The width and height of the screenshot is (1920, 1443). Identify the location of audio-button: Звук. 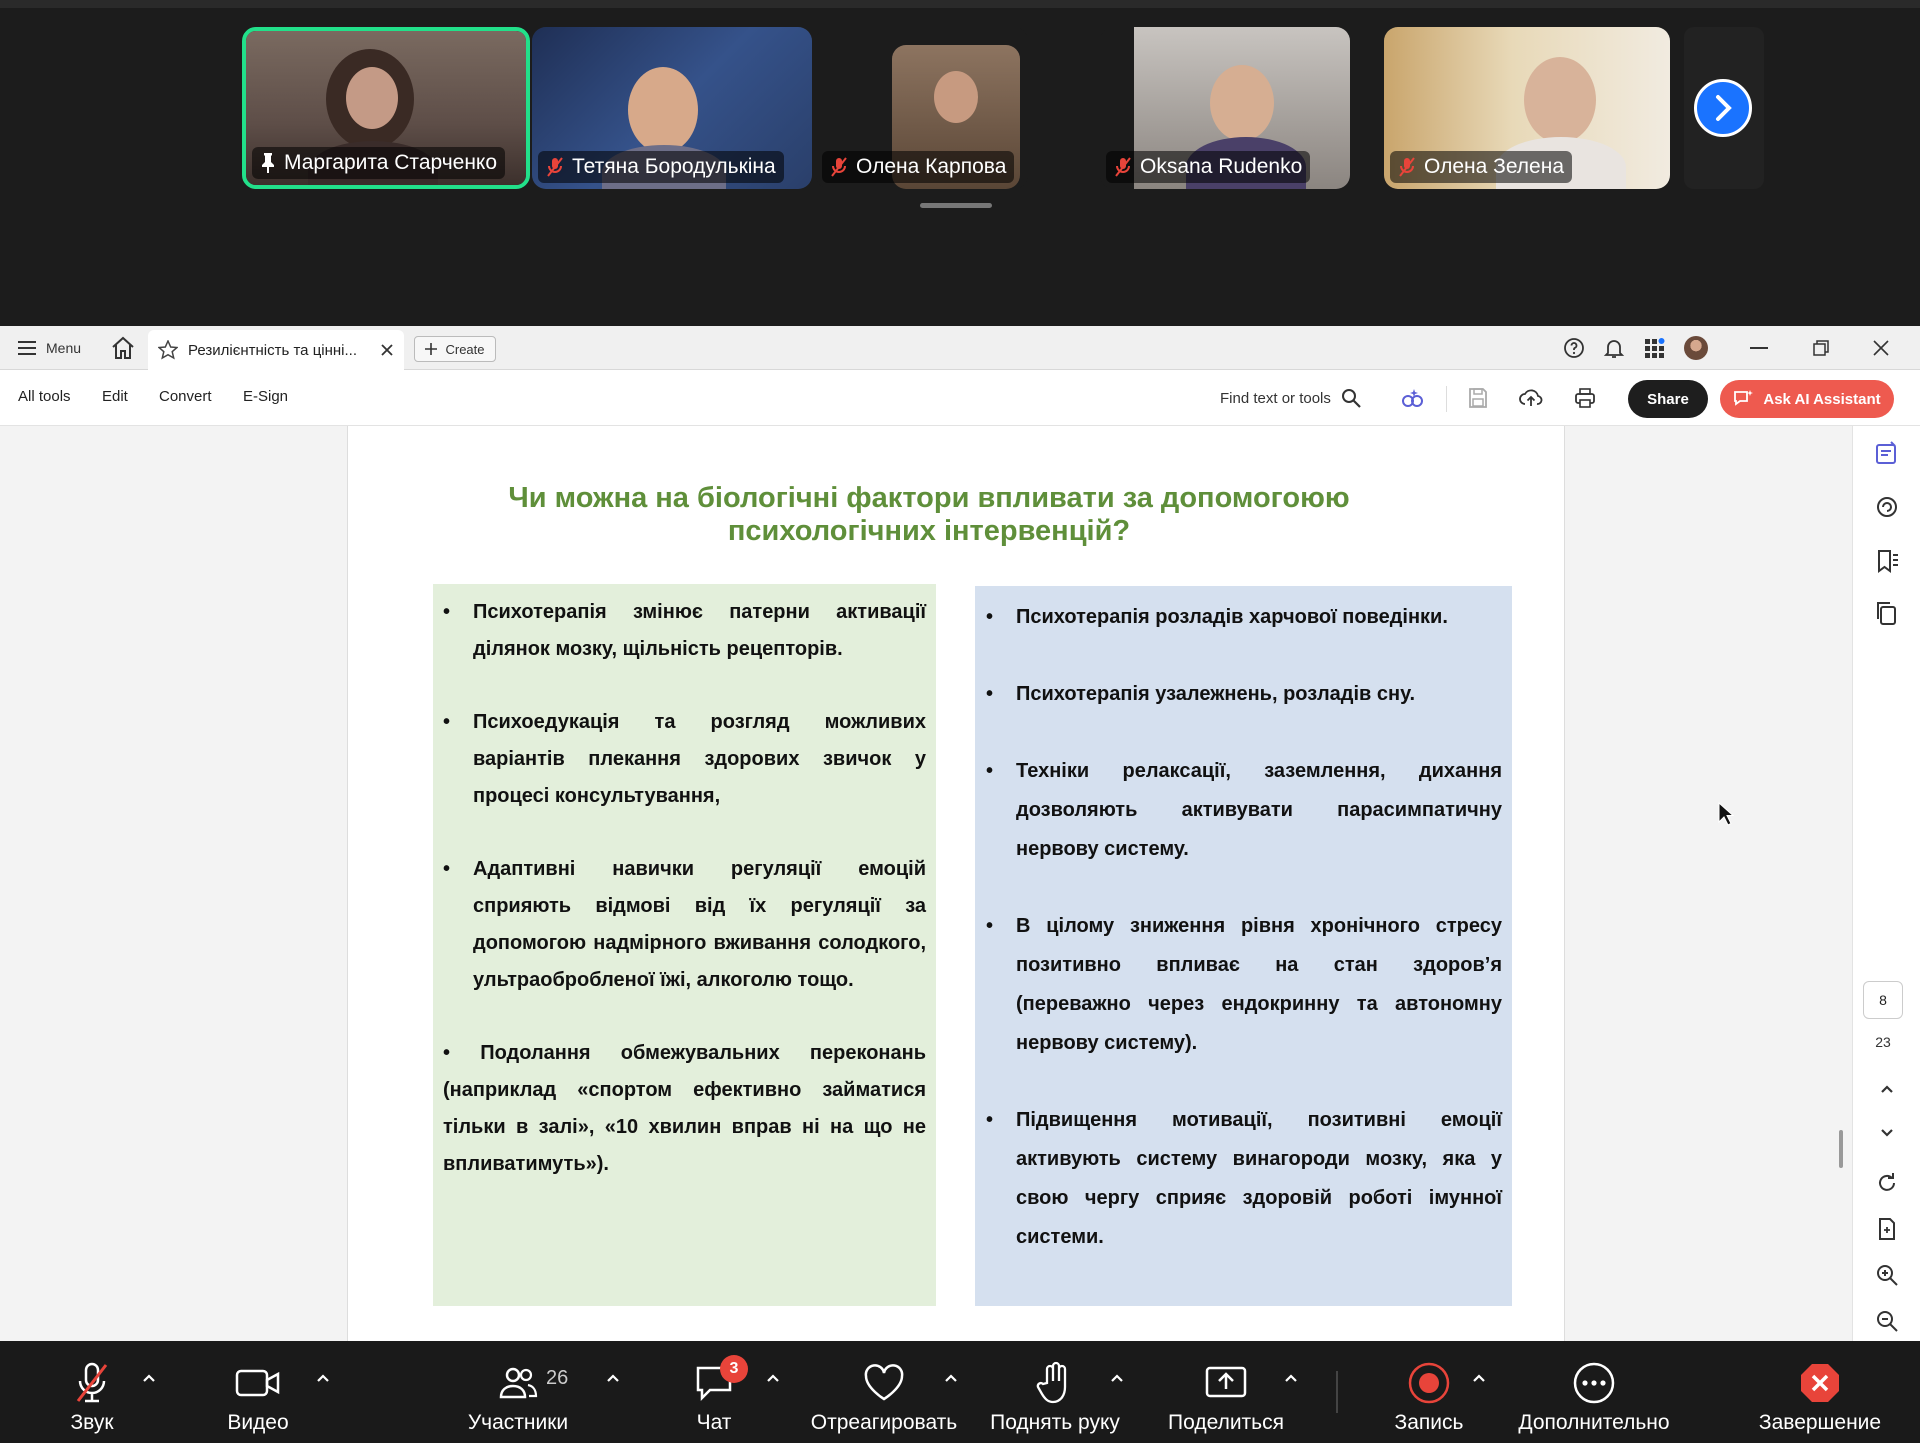
(92, 1392).